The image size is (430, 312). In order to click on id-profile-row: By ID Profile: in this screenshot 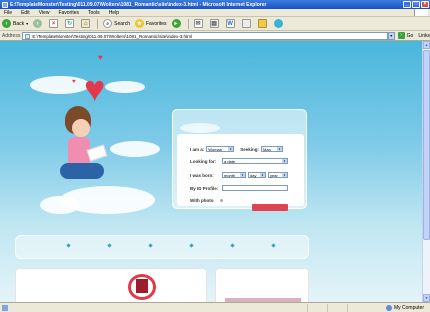, I will do `click(239, 188)`.